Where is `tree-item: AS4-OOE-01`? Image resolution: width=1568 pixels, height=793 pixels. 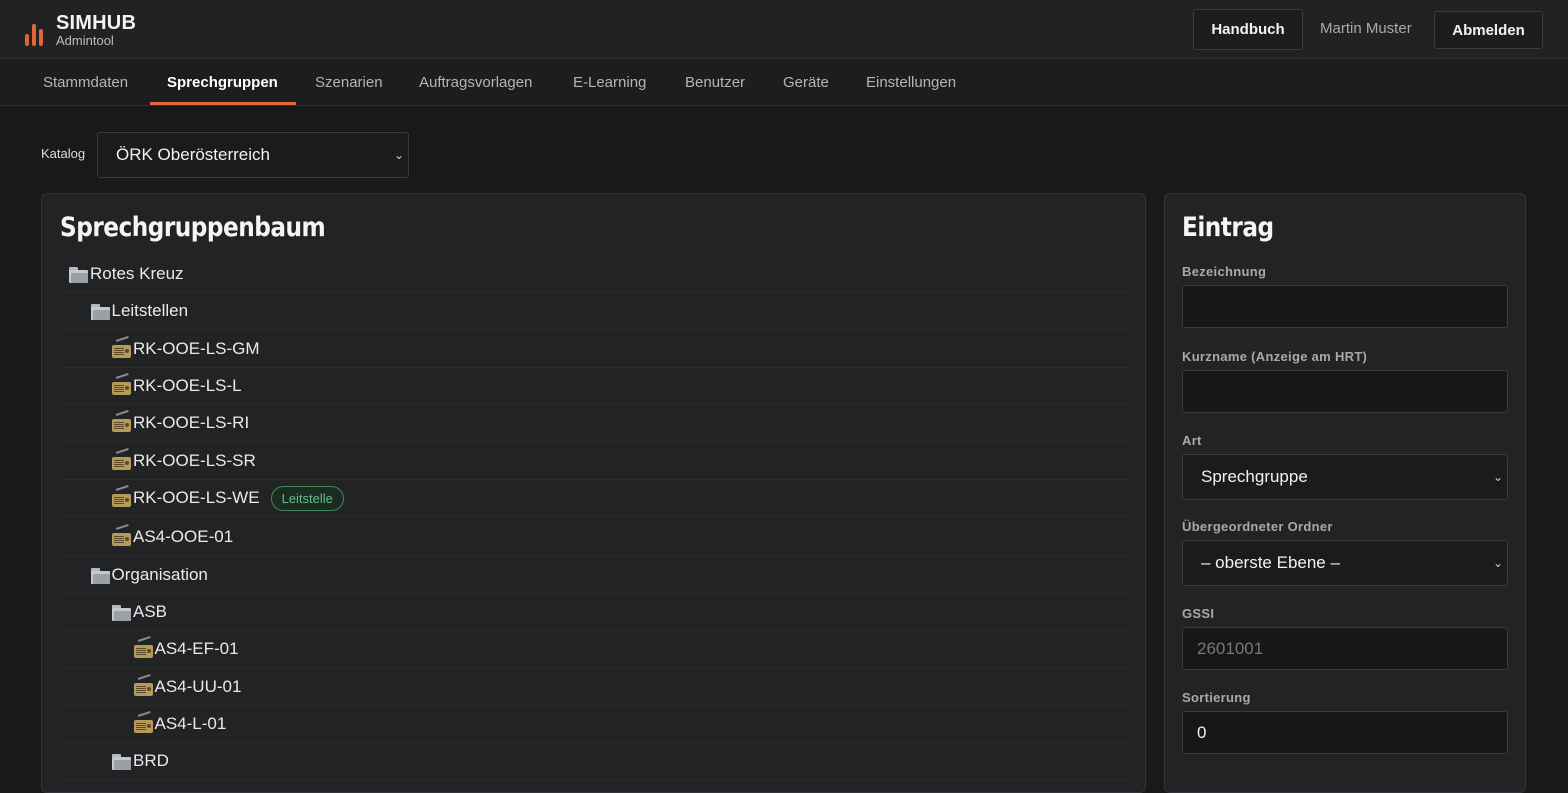 tree-item: AS4-OOE-01 is located at coordinates (595, 537).